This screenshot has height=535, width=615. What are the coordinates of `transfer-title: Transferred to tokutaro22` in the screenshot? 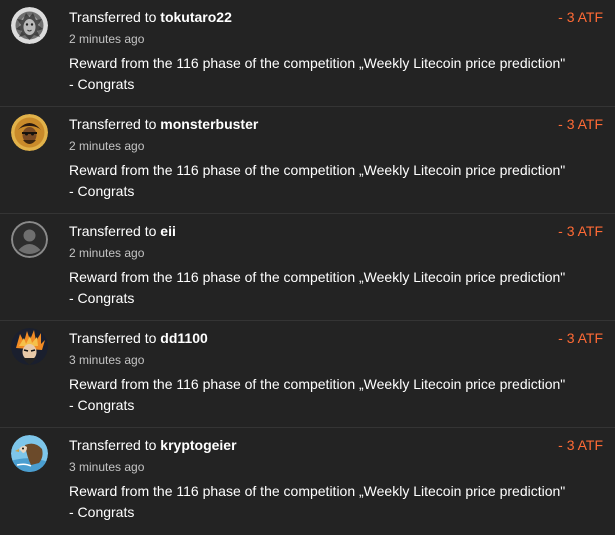 It's located at (150, 17).